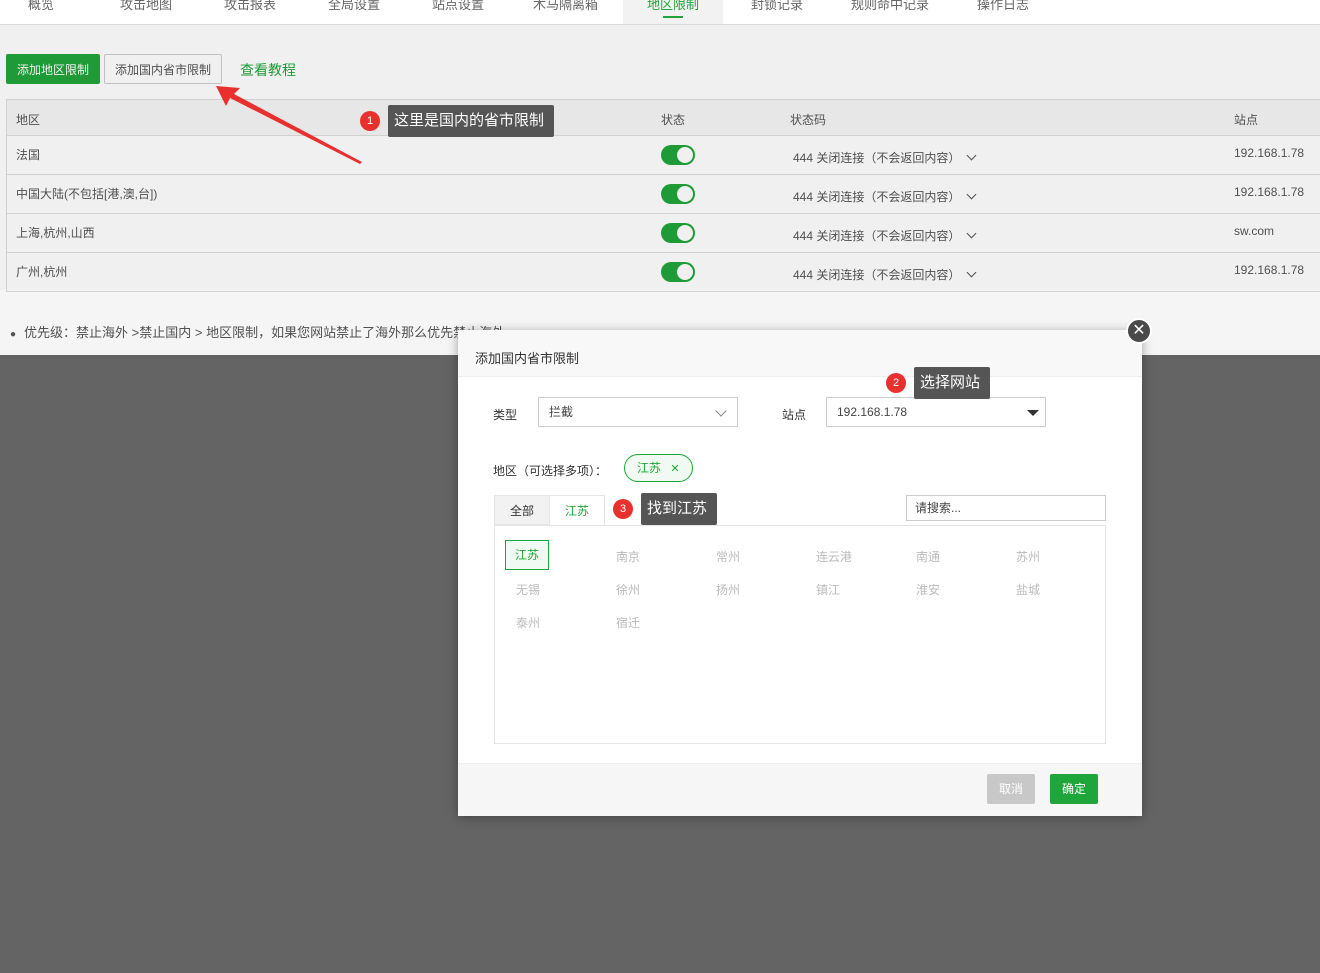 The height and width of the screenshot is (973, 1320). Describe the element at coordinates (623, 509) in the screenshot. I see `callout-badge: 3` at that location.